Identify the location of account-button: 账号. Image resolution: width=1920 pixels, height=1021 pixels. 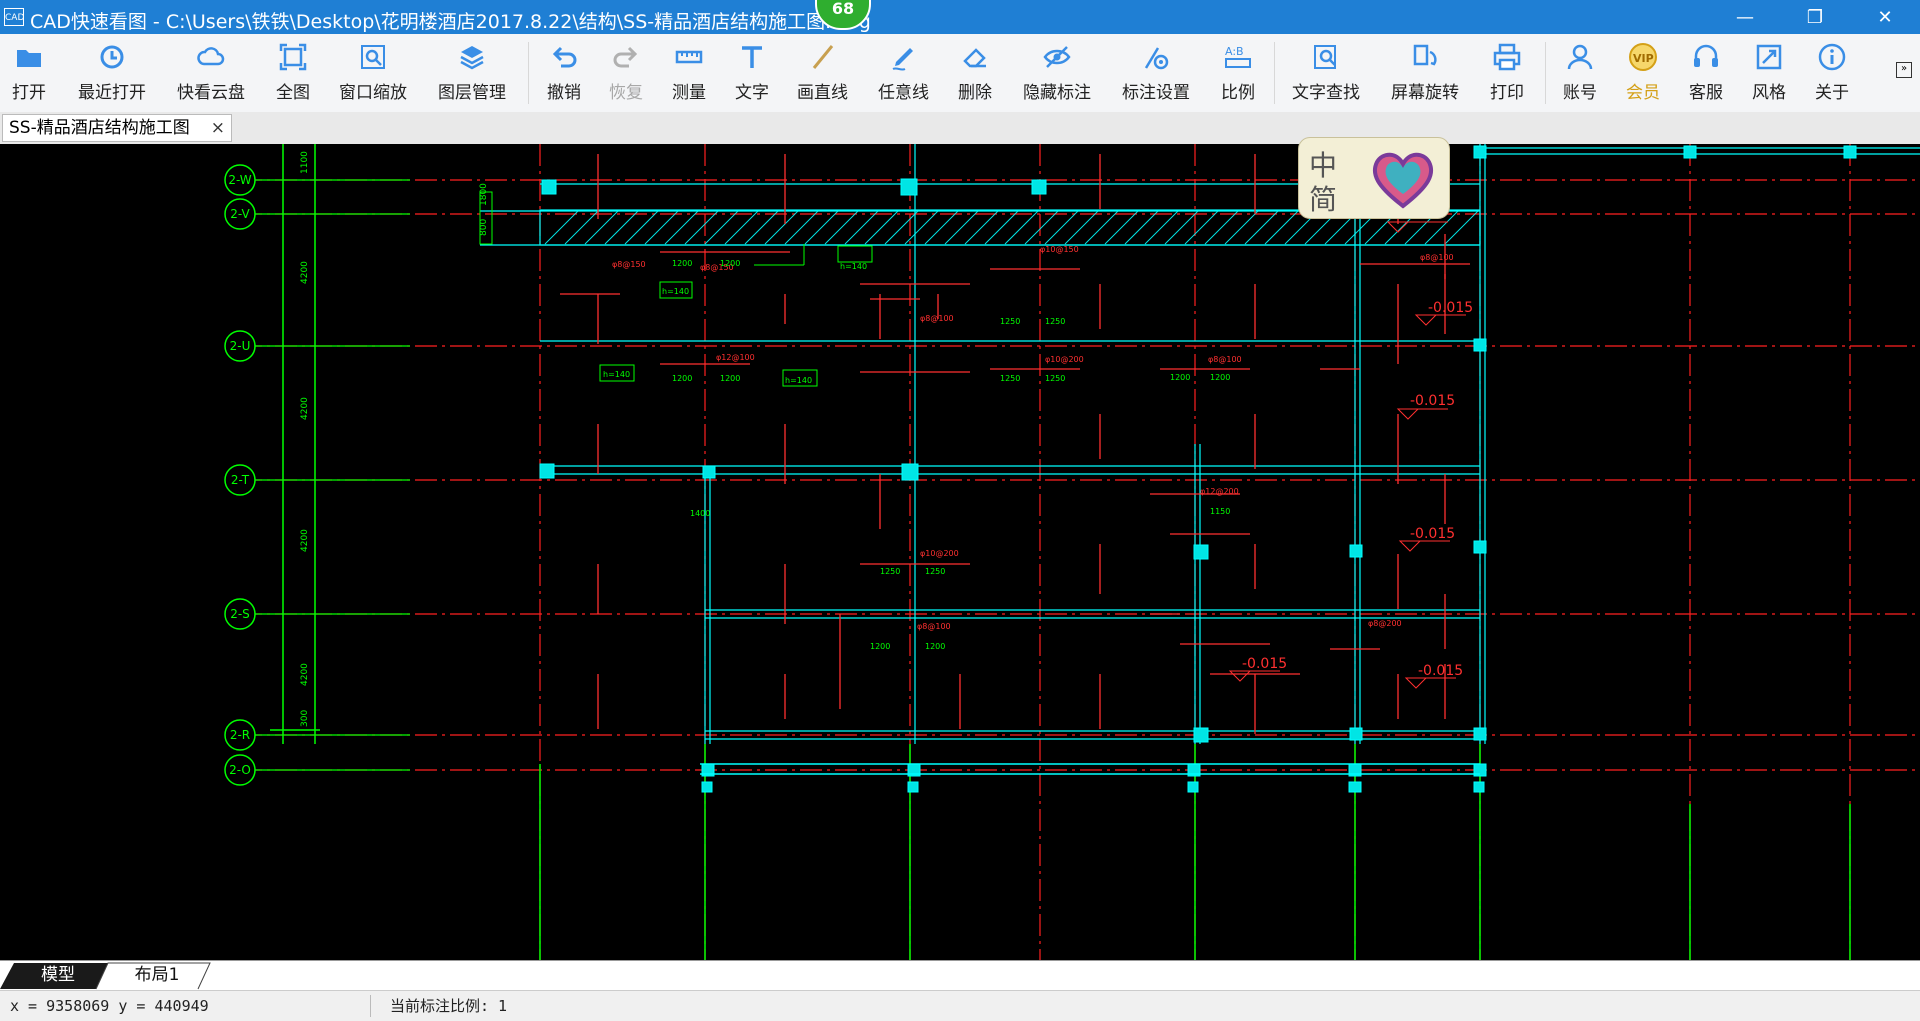
(1580, 74).